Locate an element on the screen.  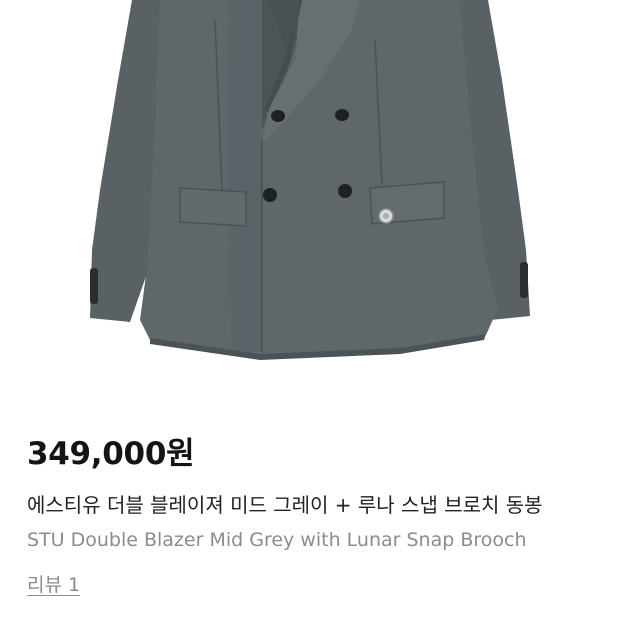
product-title-korean: 에스티유 더블 블레이져 미드 그레이 + 루나 스냅 브로치 동봉 is located at coordinates (323, 505).